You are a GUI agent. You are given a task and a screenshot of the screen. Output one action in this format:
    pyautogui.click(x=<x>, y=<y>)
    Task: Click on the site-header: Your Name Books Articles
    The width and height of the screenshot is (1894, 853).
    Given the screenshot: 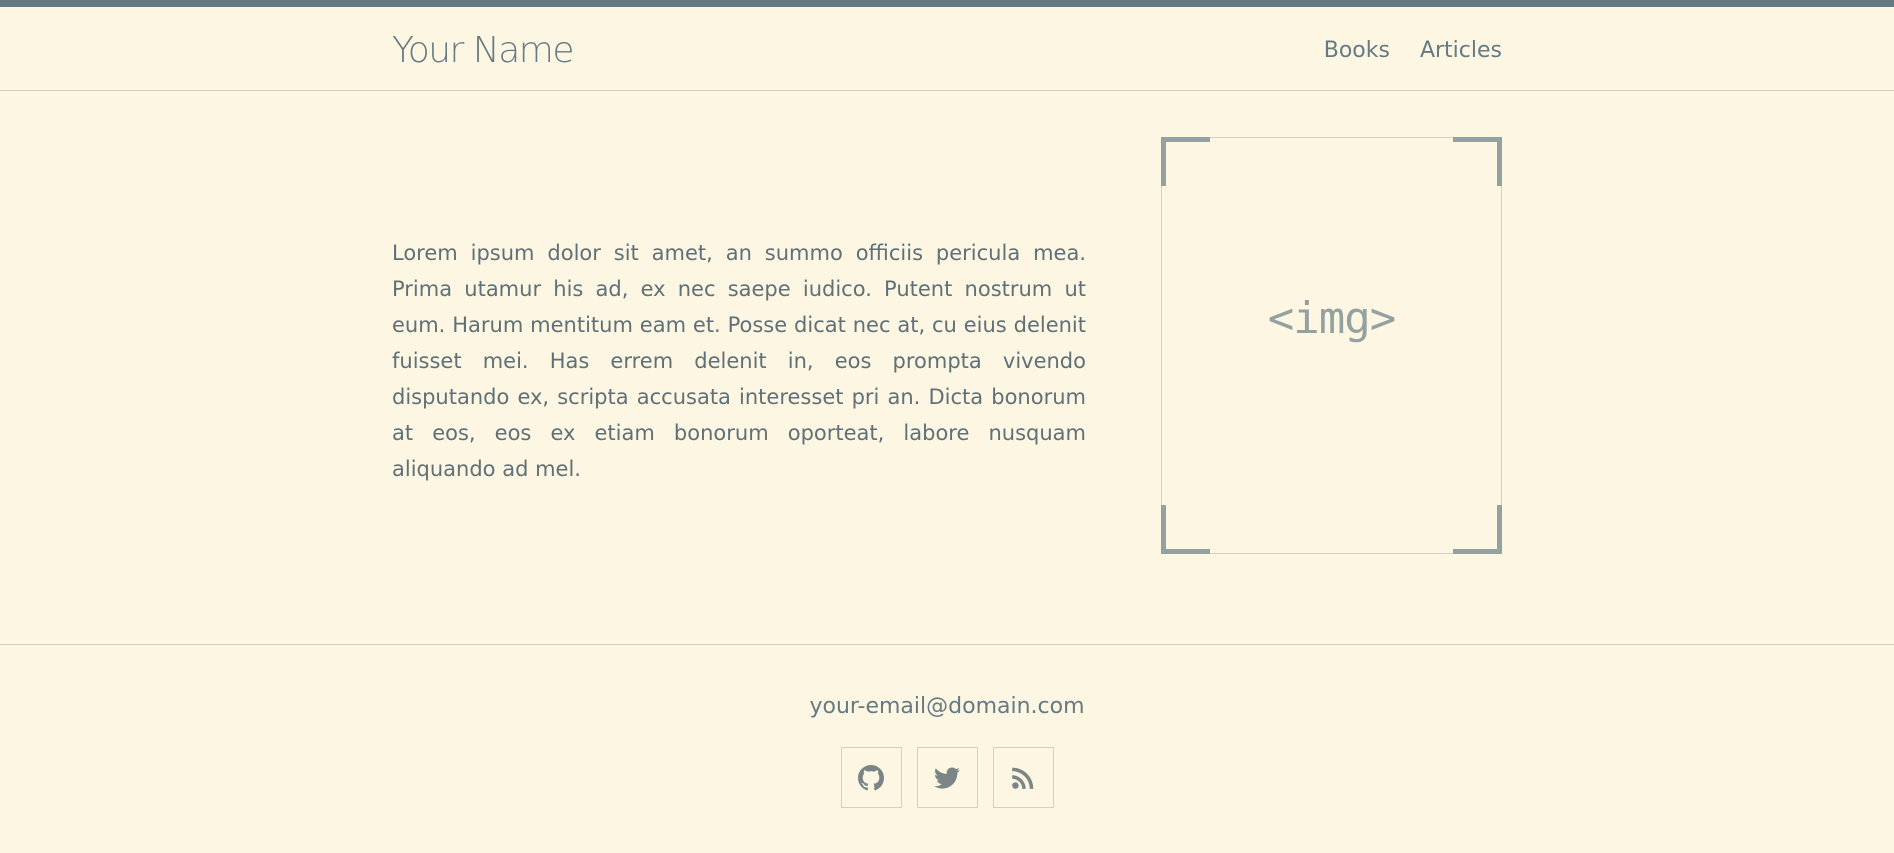 What is the action you would take?
    pyautogui.click(x=947, y=49)
    